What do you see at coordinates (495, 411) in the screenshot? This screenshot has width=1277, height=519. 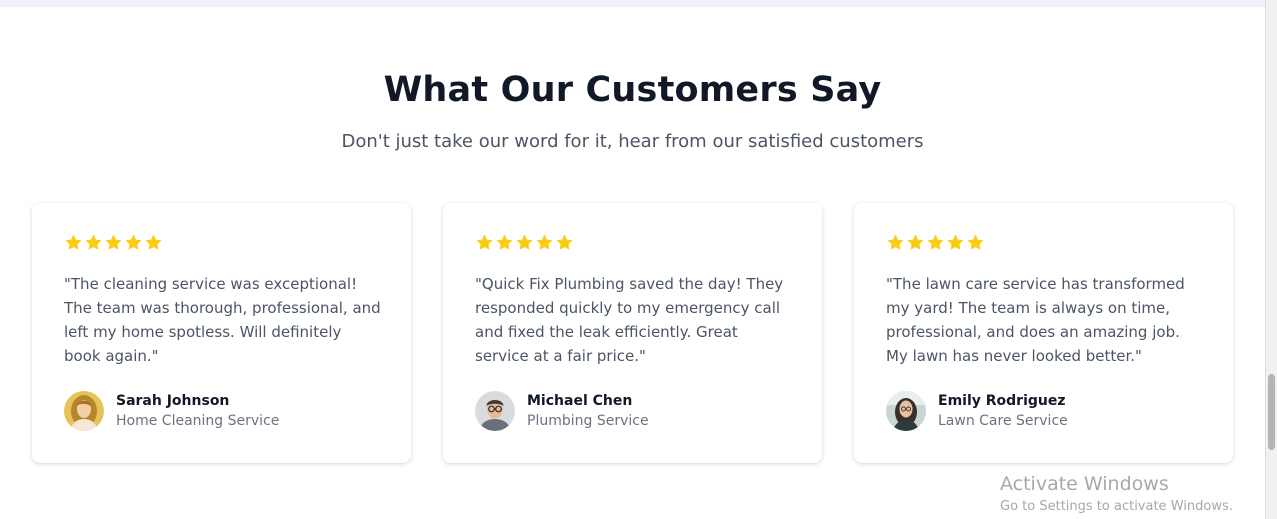 I see `man-with-glasses-avatar-icon` at bounding box center [495, 411].